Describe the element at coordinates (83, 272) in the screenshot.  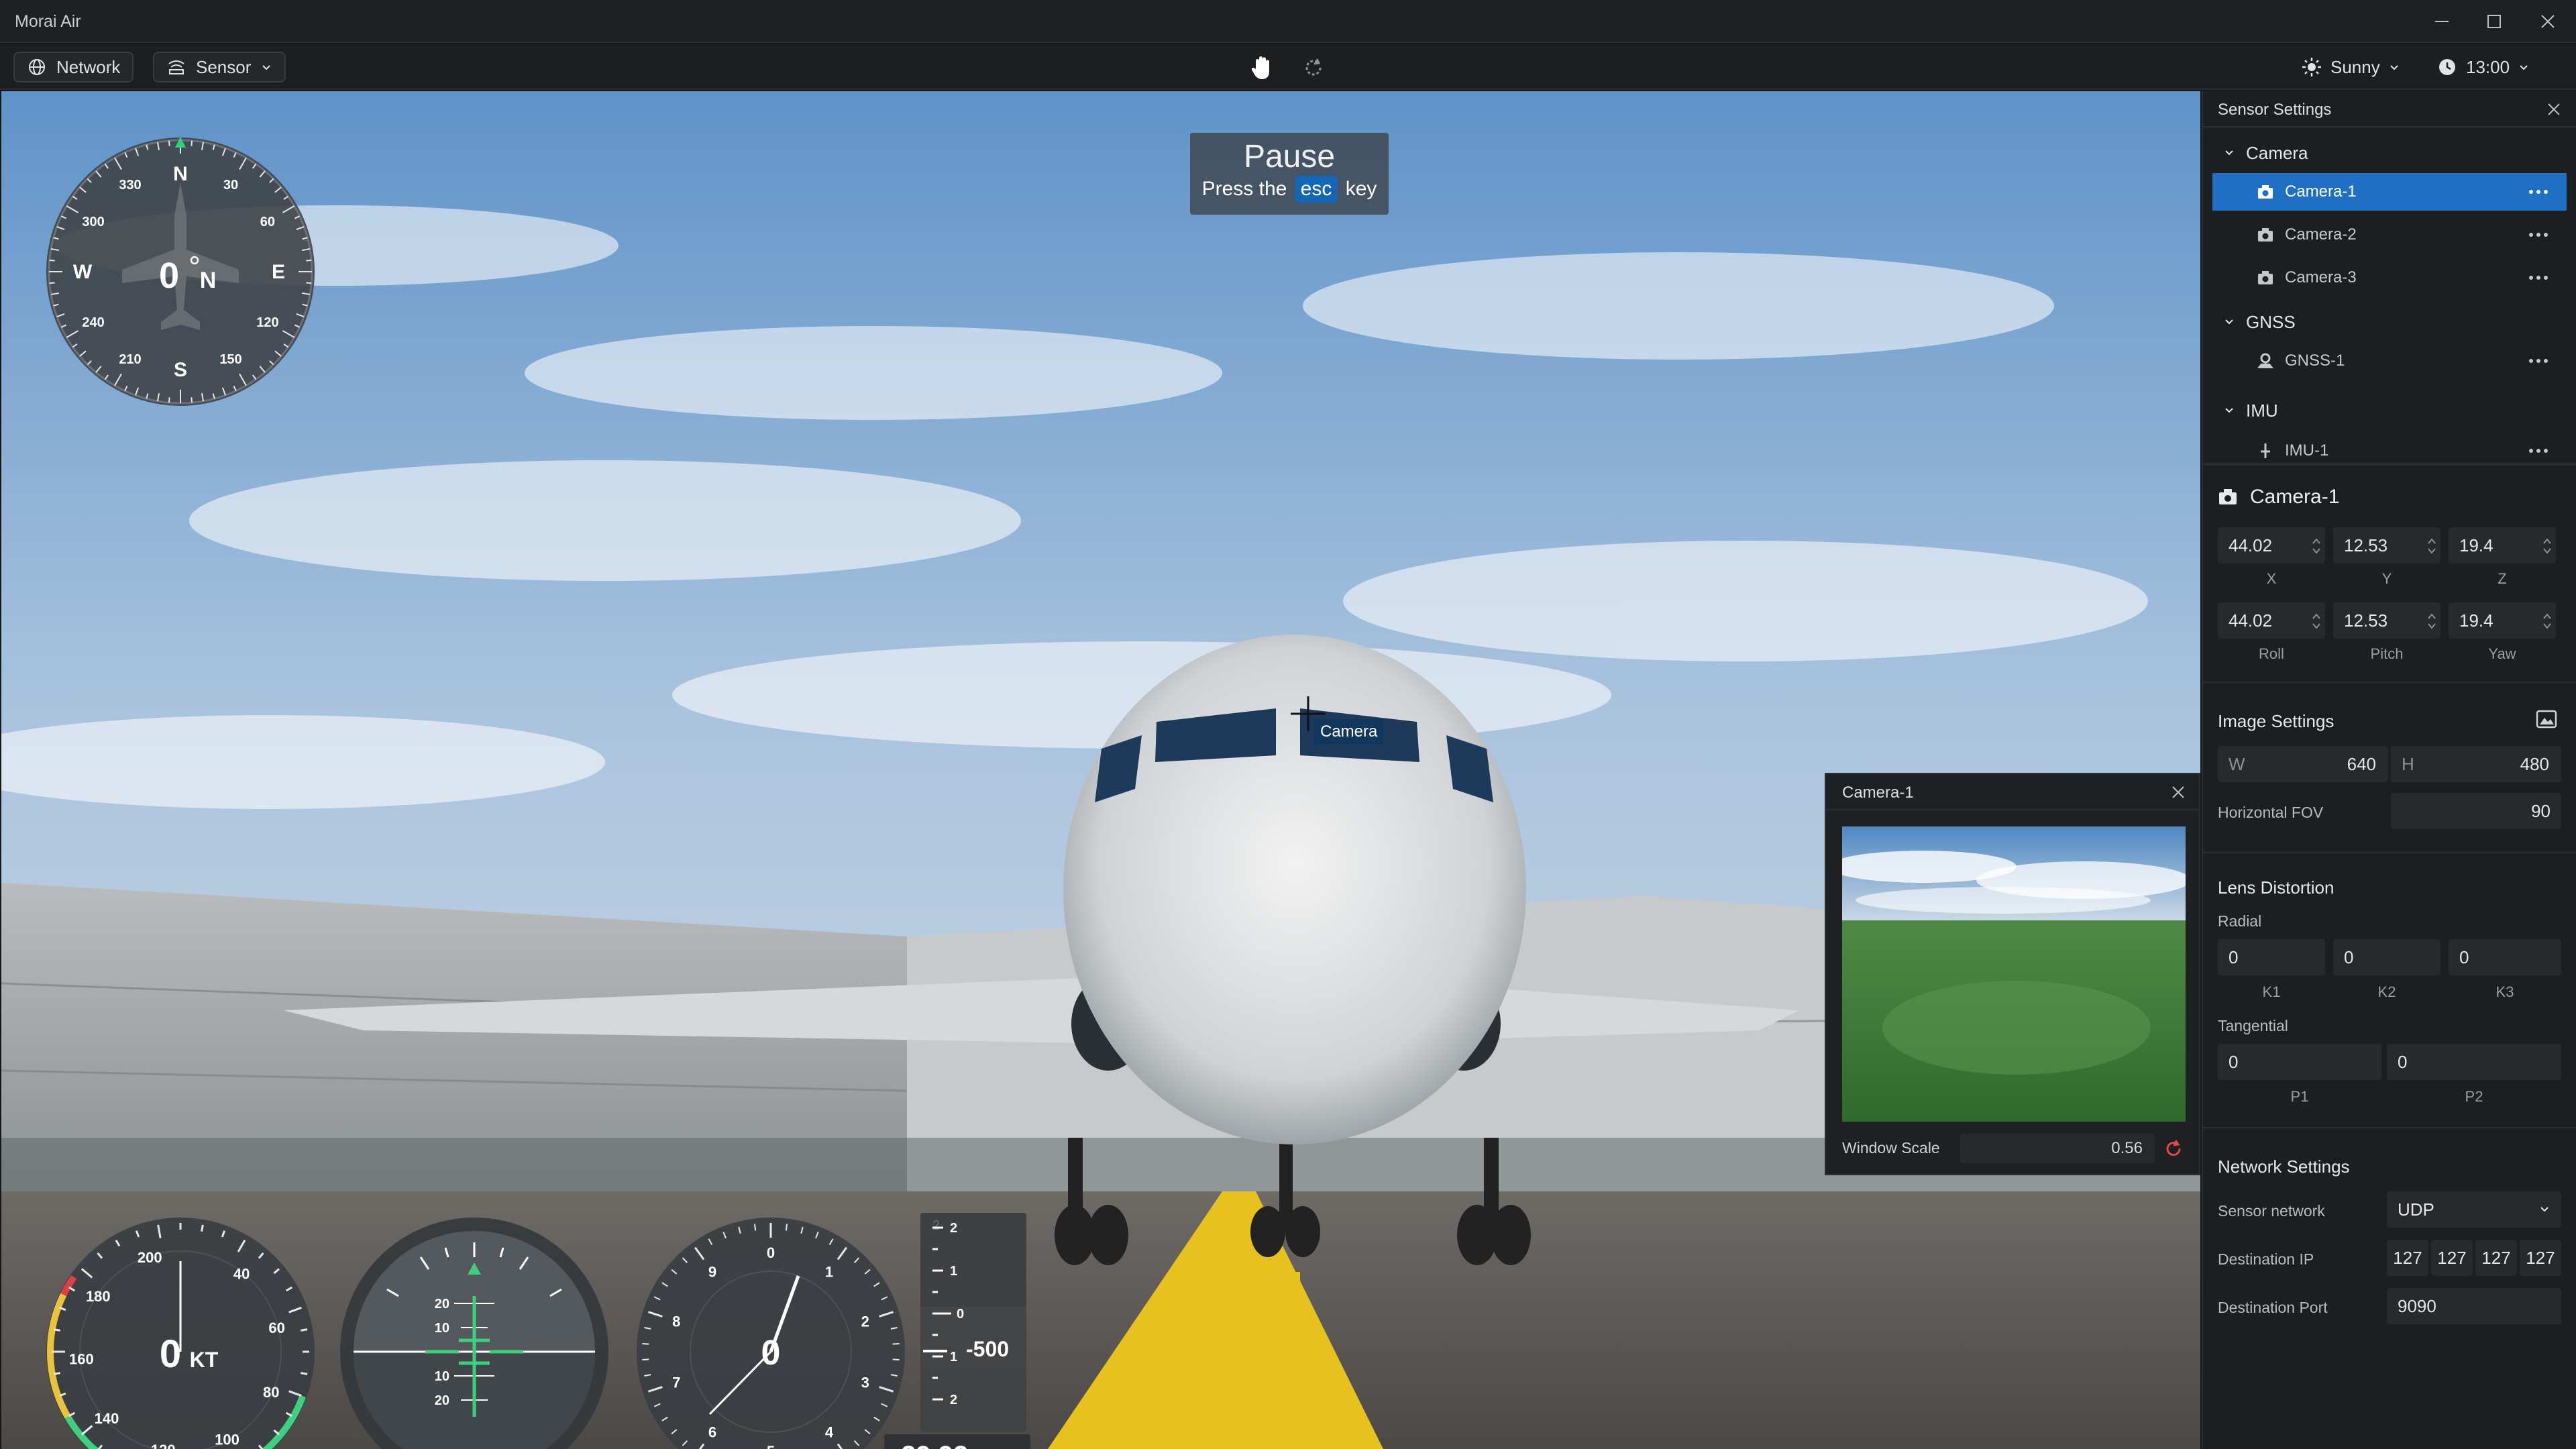
I see `compass-mark: W` at that location.